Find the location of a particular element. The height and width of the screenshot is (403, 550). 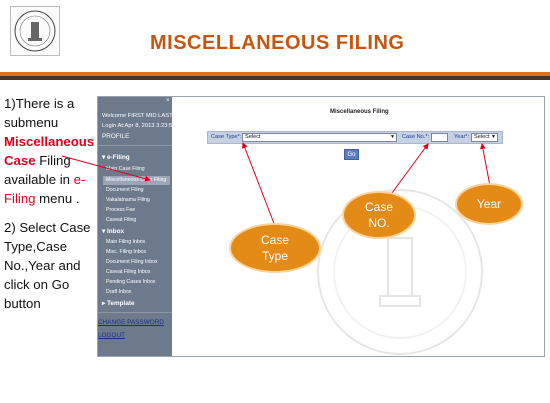

callout-case-type: Case Type is located at coordinates (275, 248).